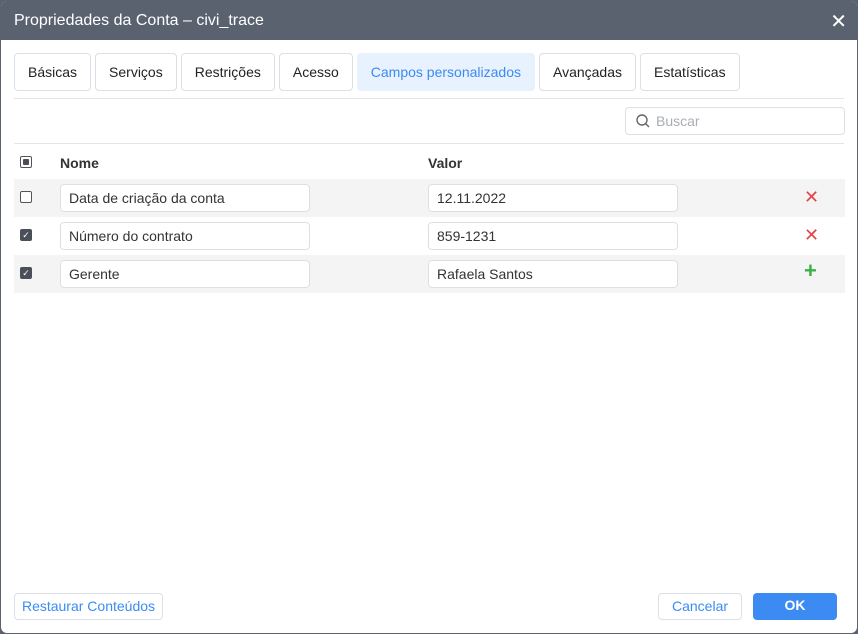 This screenshot has width=858, height=634. What do you see at coordinates (838, 21) in the screenshot?
I see `close-icon: ✕` at bounding box center [838, 21].